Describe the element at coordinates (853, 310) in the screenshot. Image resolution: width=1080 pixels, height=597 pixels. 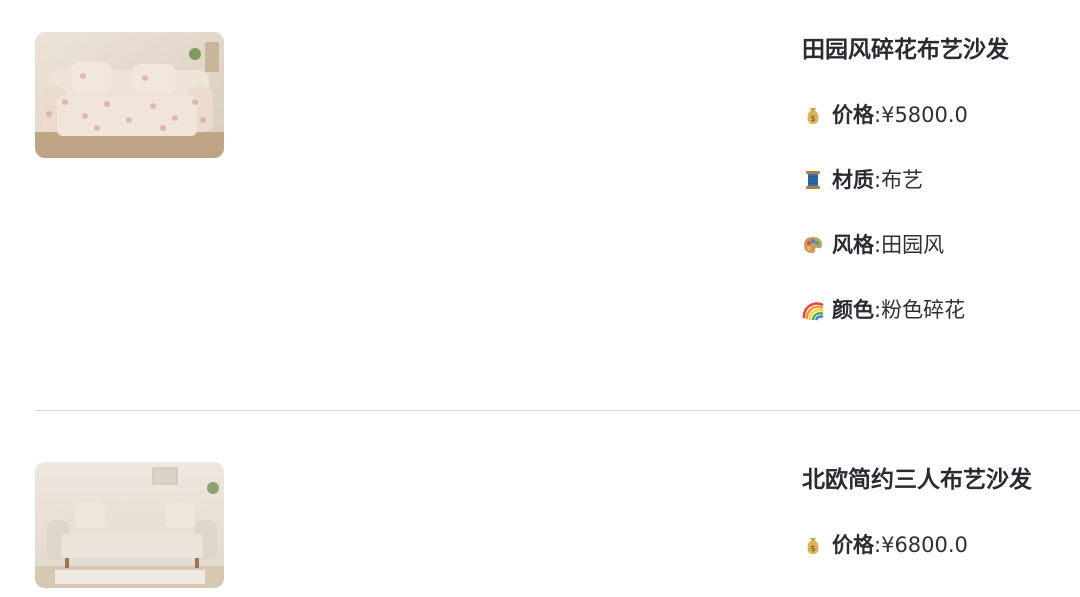
I see `field-key: 颜色` at that location.